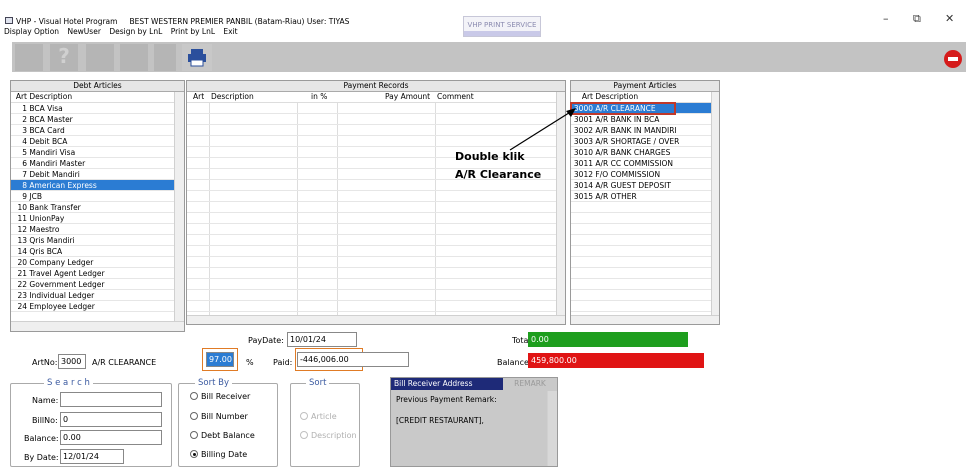  I want to click on copy-icon, so click(134, 57).